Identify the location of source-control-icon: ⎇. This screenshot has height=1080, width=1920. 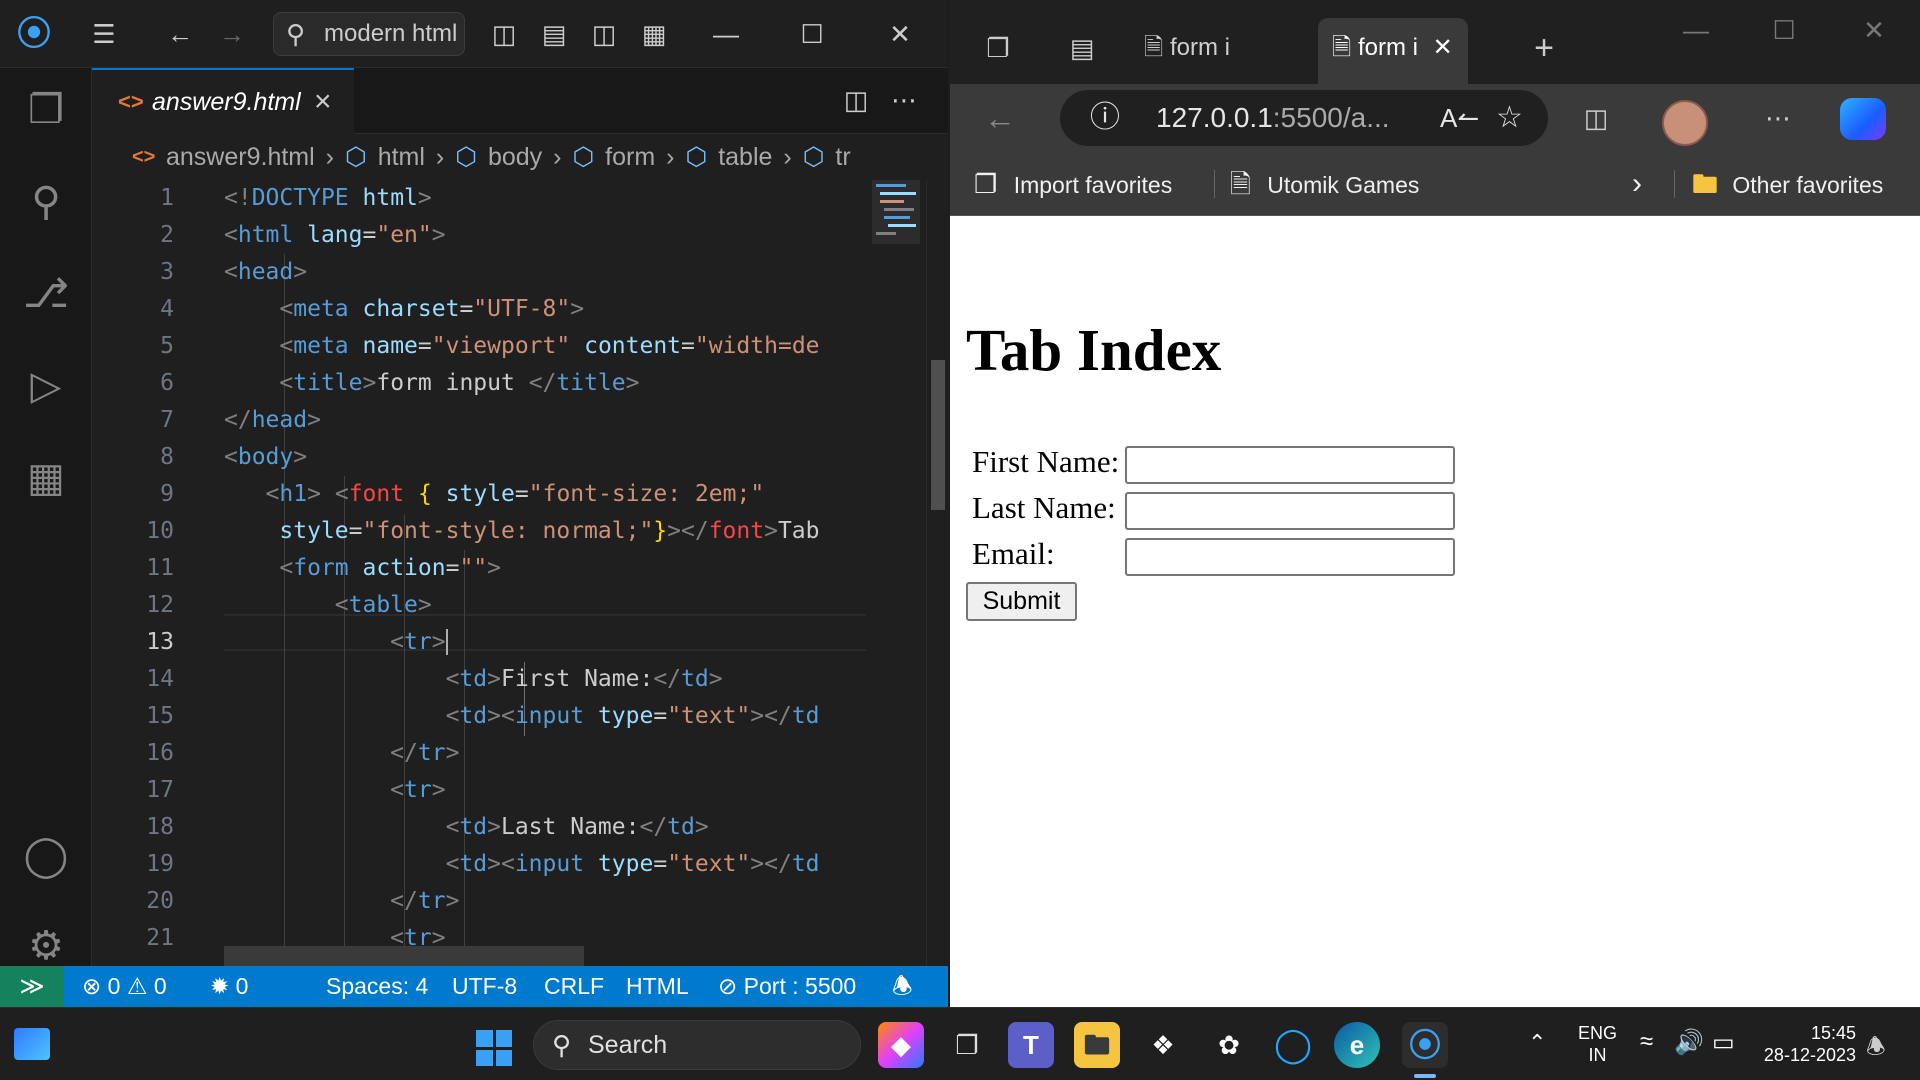
(46, 294).